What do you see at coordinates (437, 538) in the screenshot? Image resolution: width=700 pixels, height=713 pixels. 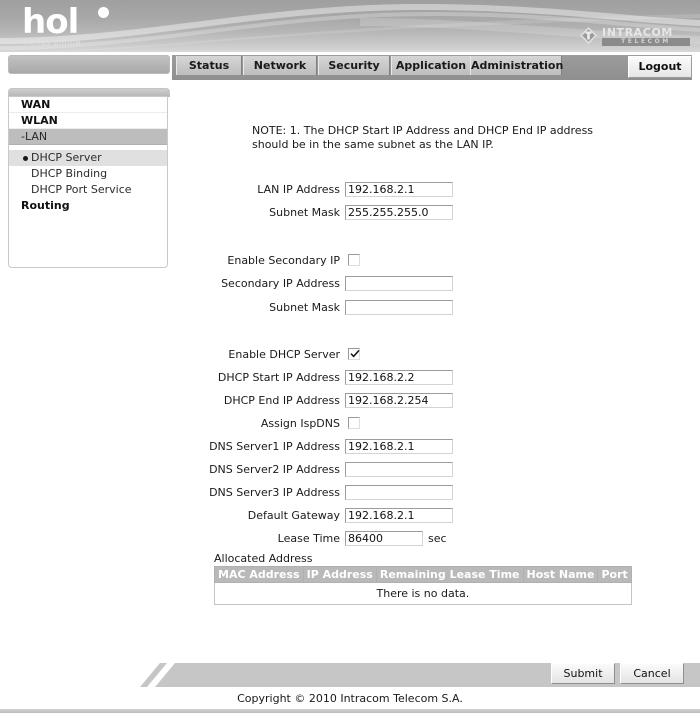 I see `lease-time-unit: sec` at bounding box center [437, 538].